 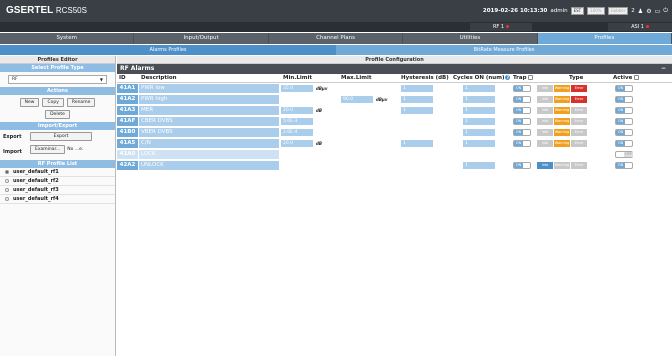 What do you see at coordinates (201, 38) in the screenshot?
I see `tab-input-output: Input/Output` at bounding box center [201, 38].